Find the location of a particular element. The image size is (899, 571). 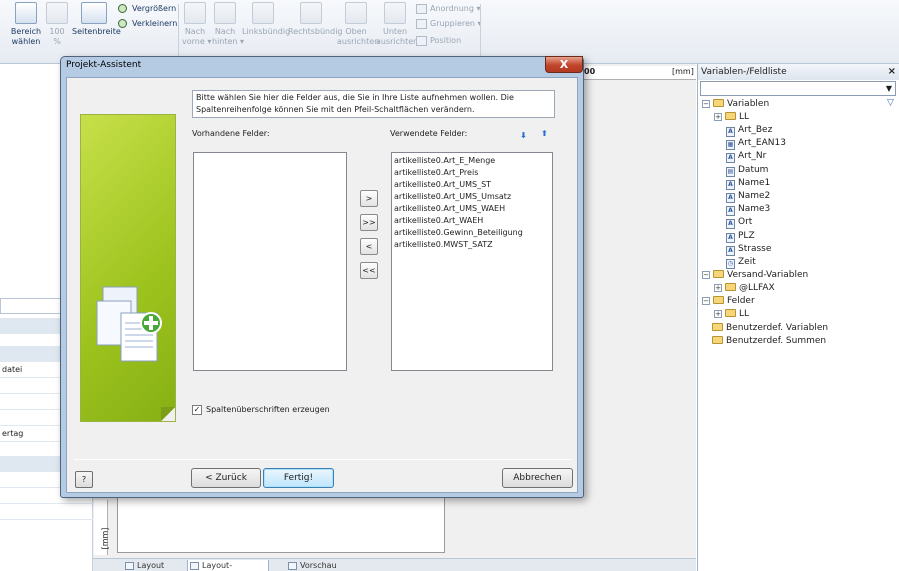

add-field-button: > is located at coordinates (369, 198).